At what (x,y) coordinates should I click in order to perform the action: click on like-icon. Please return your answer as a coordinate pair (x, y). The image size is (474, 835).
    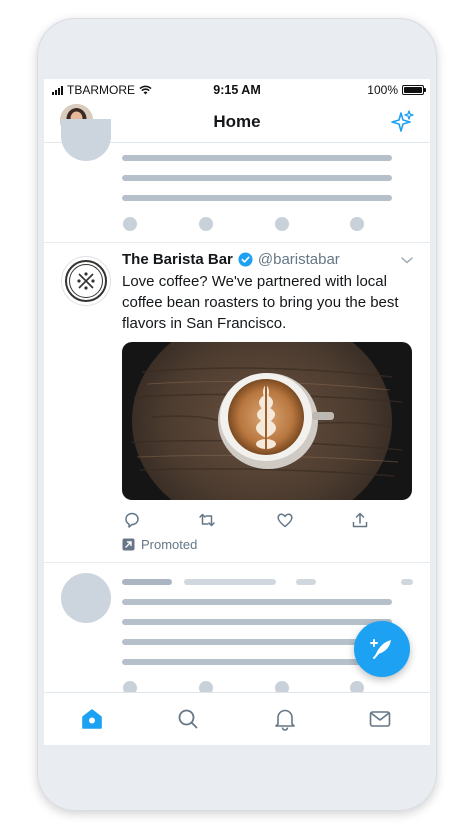
    Looking at the image, I should click on (285, 520).